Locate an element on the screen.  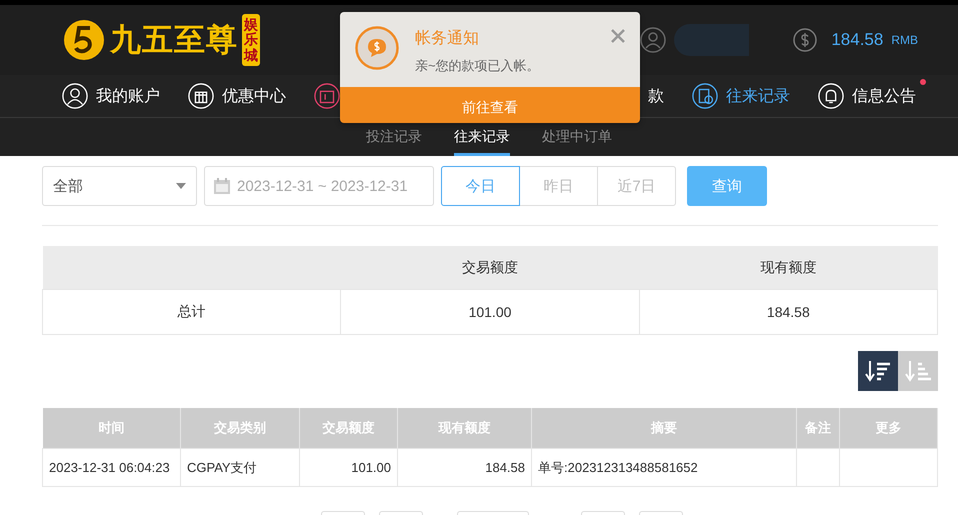
gift-icon is located at coordinates (201, 96).